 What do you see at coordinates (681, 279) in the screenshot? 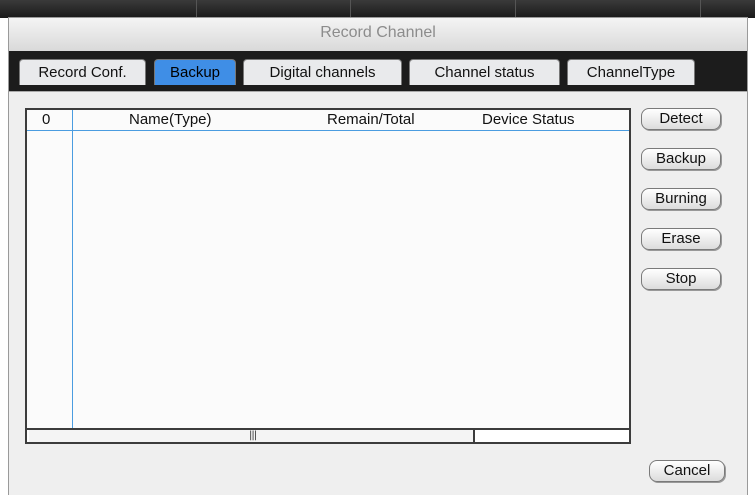
I see `stop-button: Stop` at bounding box center [681, 279].